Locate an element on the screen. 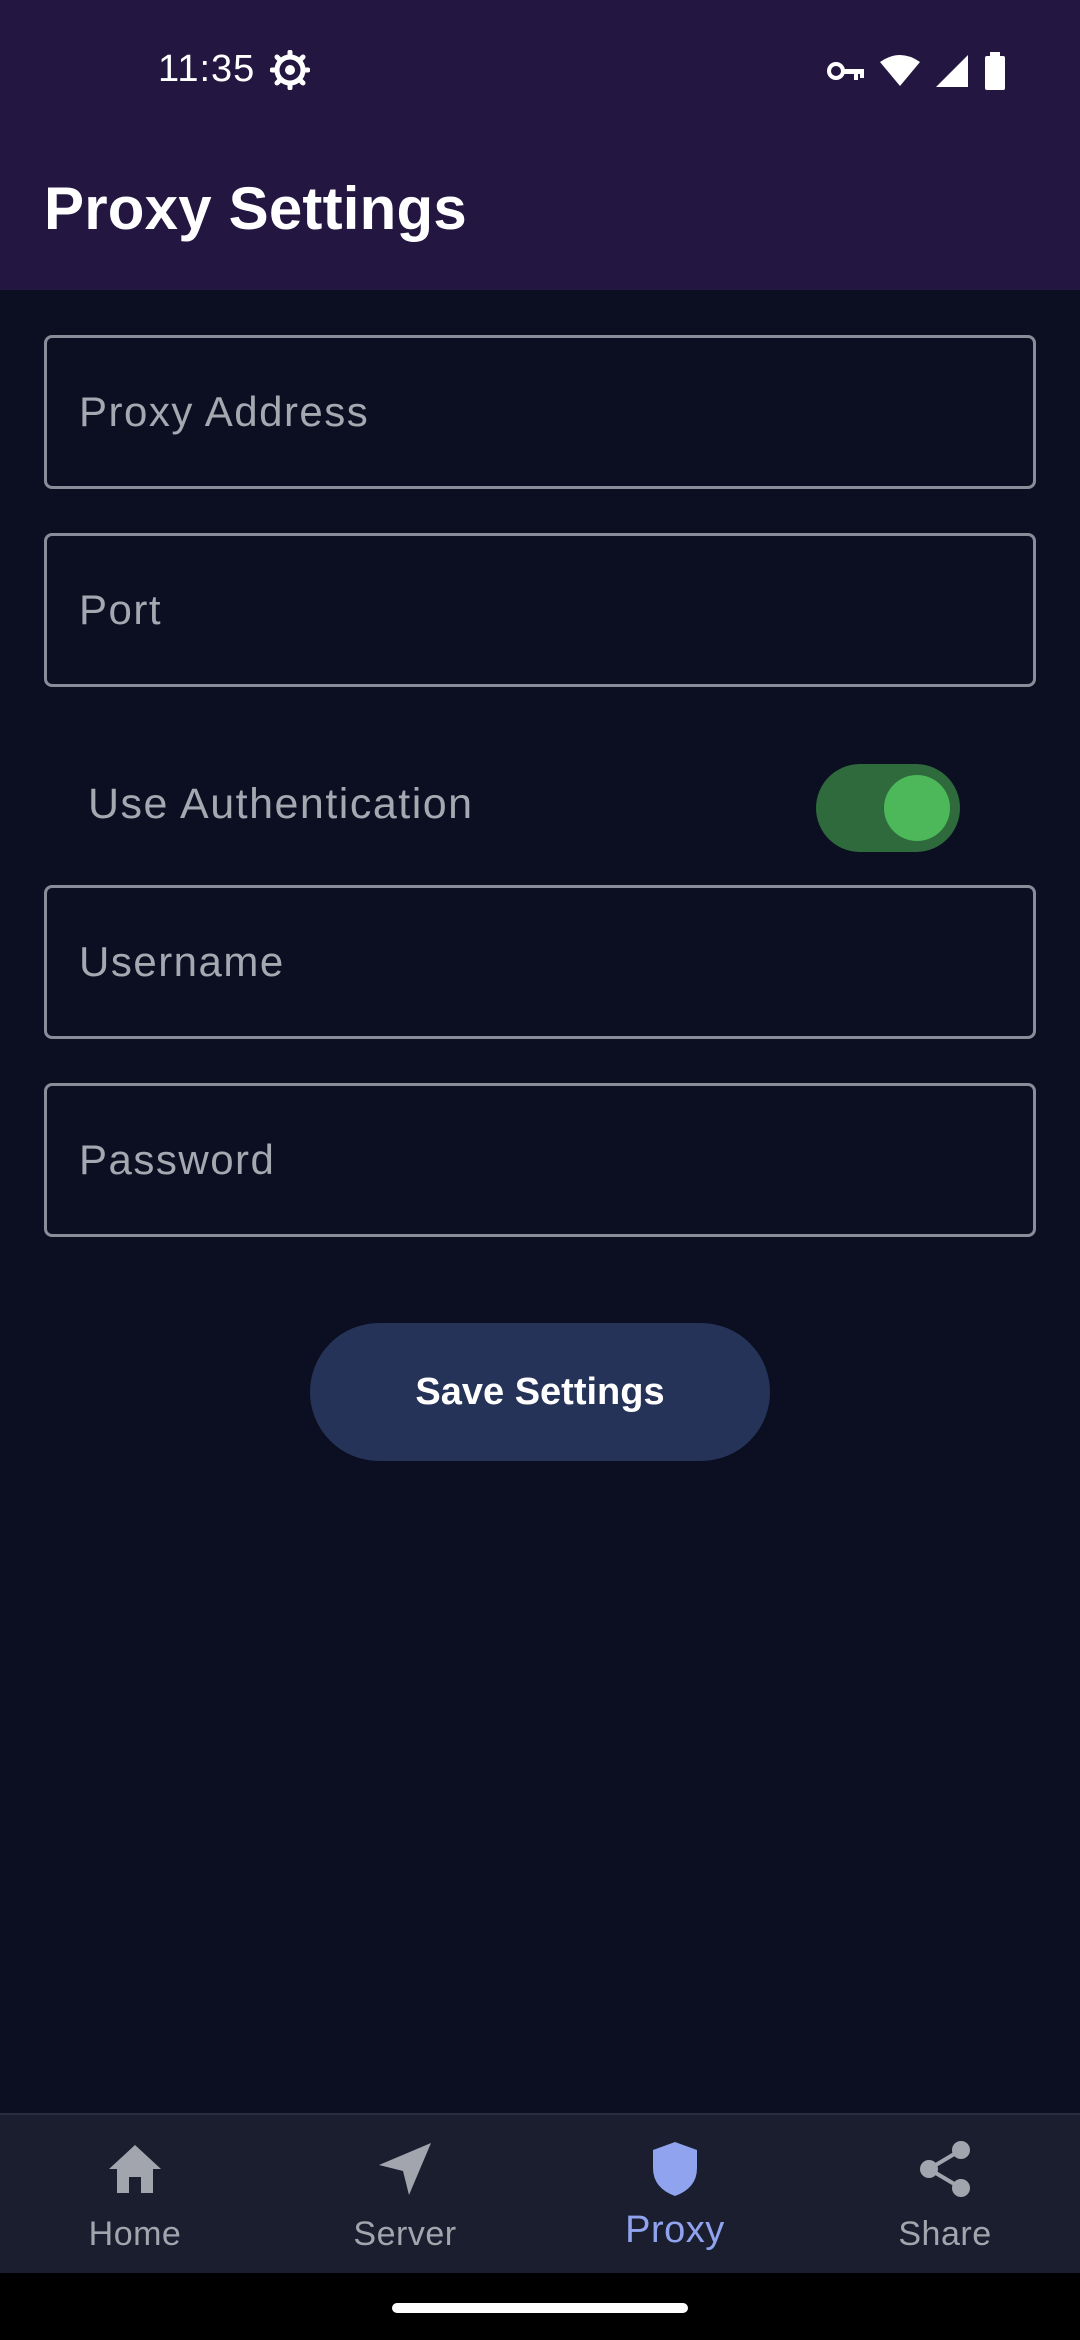 Image resolution: width=1080 pixels, height=2340 pixels. status-bar: 11:35 is located at coordinates (540, 70).